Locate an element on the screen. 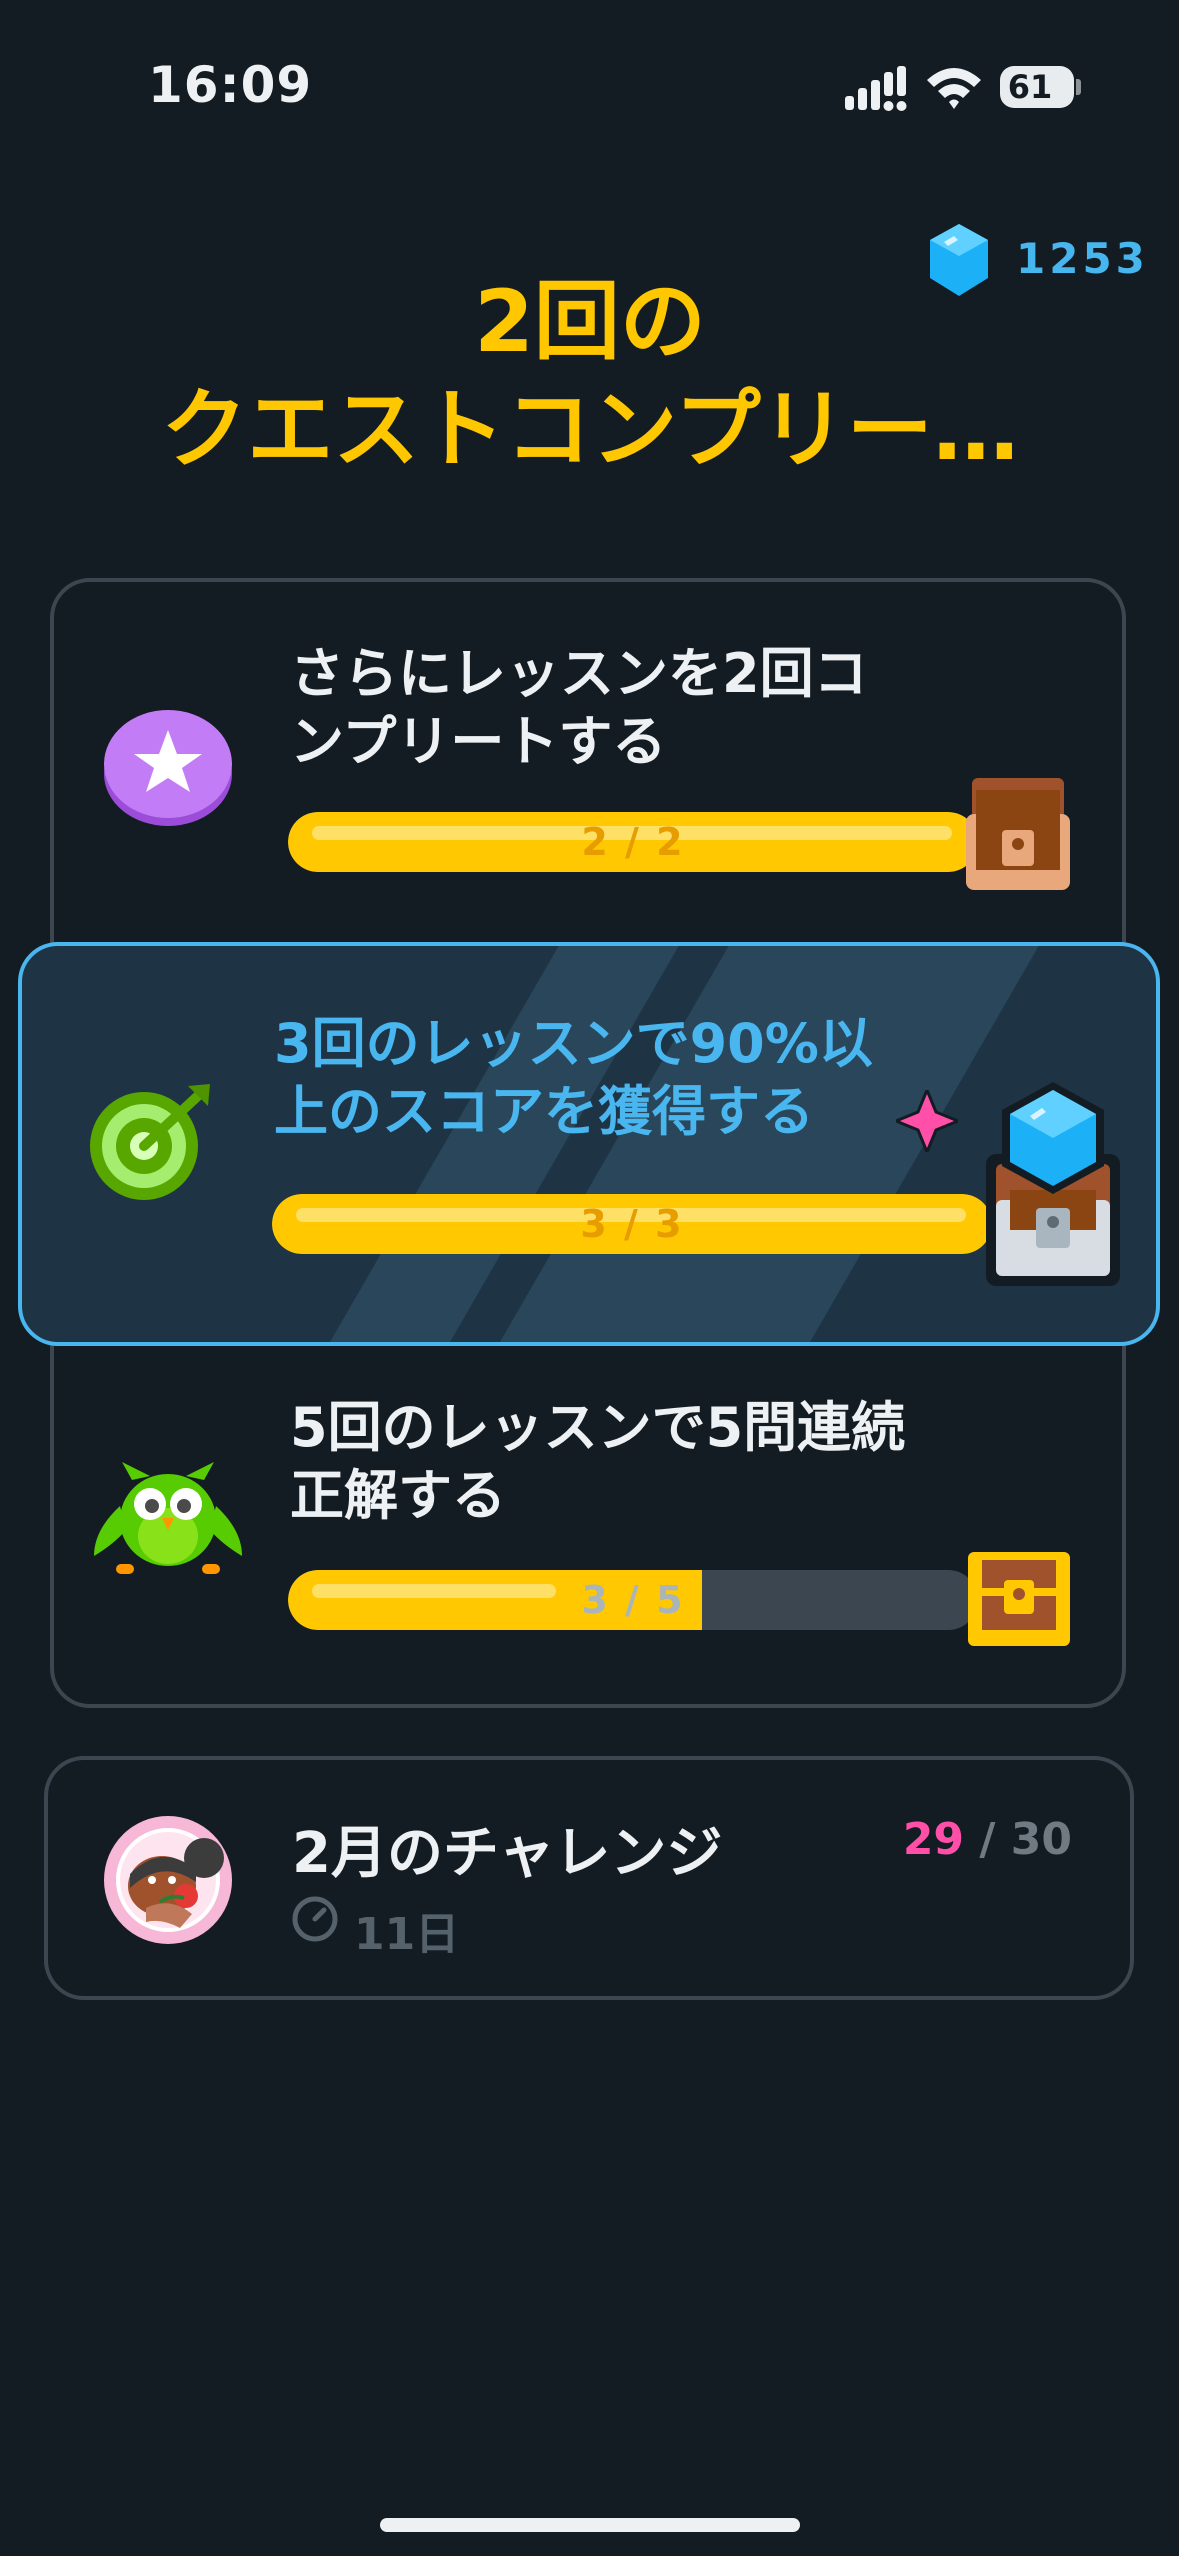 This screenshot has height=2556, width=1179. owl-icon is located at coordinates (168, 1518).